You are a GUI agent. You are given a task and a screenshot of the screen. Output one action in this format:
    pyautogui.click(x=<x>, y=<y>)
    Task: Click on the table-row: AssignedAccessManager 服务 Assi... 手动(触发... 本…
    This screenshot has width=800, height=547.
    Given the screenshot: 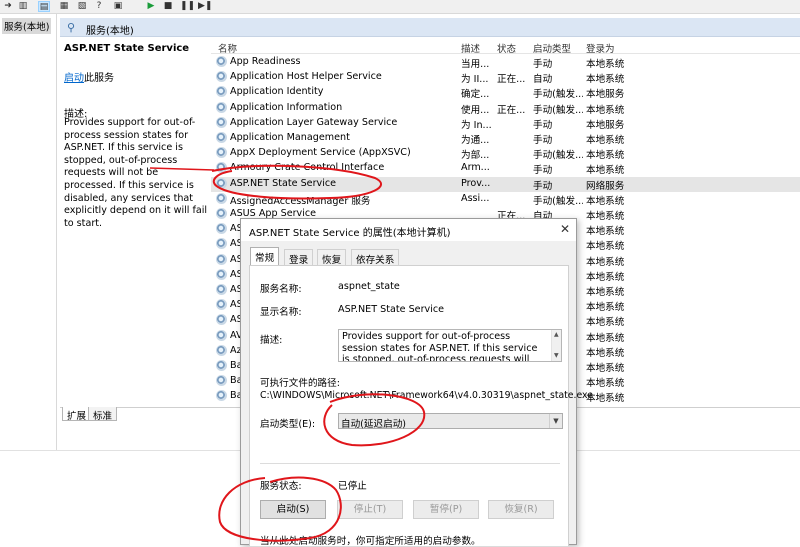 What is the action you would take?
    pyautogui.click(x=505, y=199)
    